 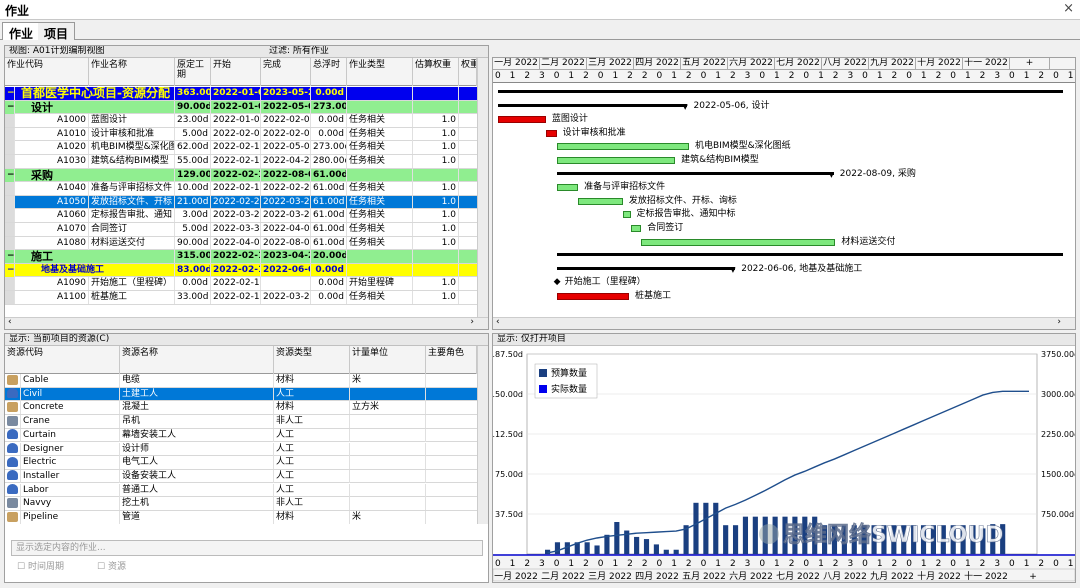 What do you see at coordinates (241, 257) in the screenshot?
I see `activity-row: − 施工315.00d2022-02-102023-04-2620.00d` at bounding box center [241, 257].